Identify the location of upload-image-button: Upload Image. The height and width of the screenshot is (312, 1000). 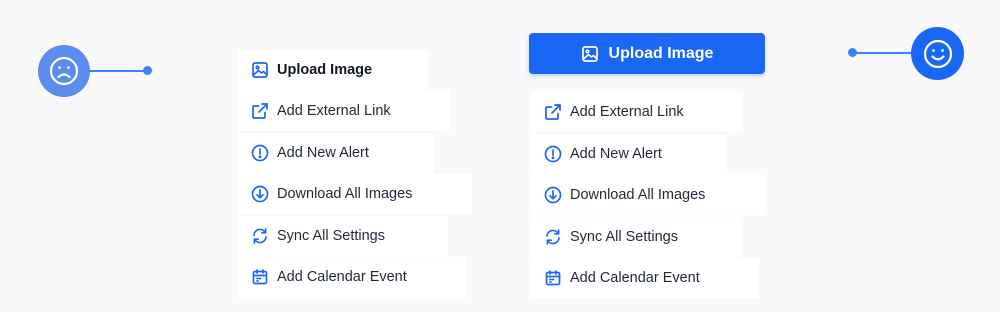
(647, 53).